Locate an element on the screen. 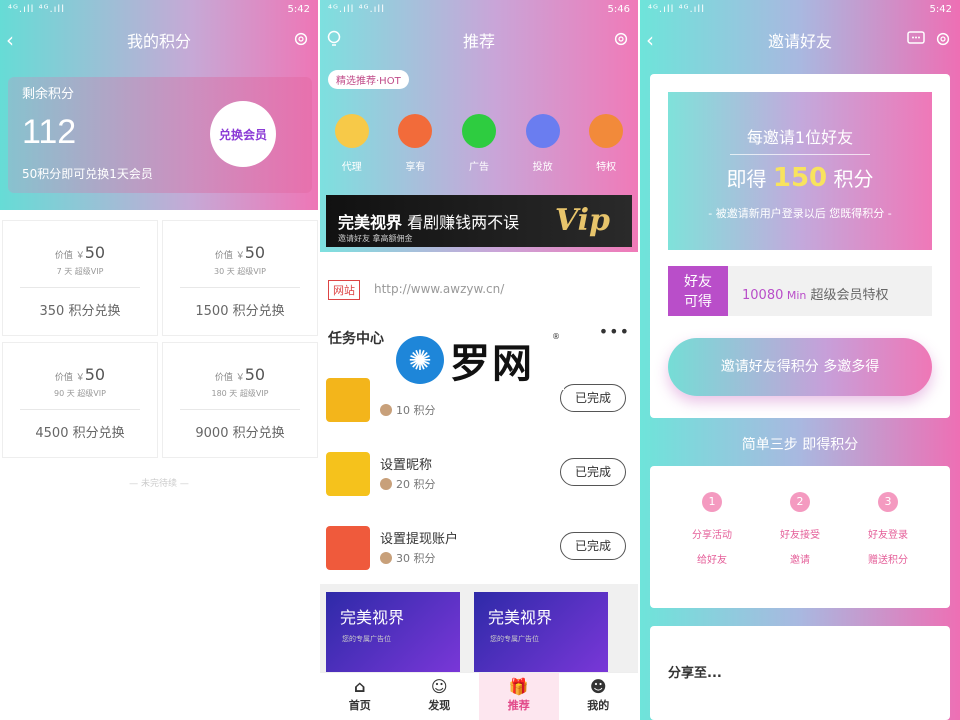 The image size is (960, 720). status-time: 5:46 is located at coordinates (618, 9).